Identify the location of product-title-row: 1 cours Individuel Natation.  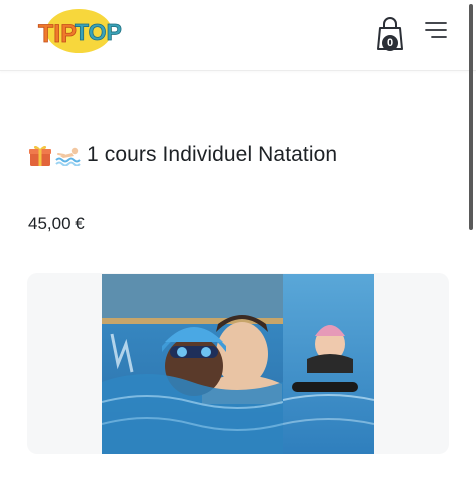
(182, 155).